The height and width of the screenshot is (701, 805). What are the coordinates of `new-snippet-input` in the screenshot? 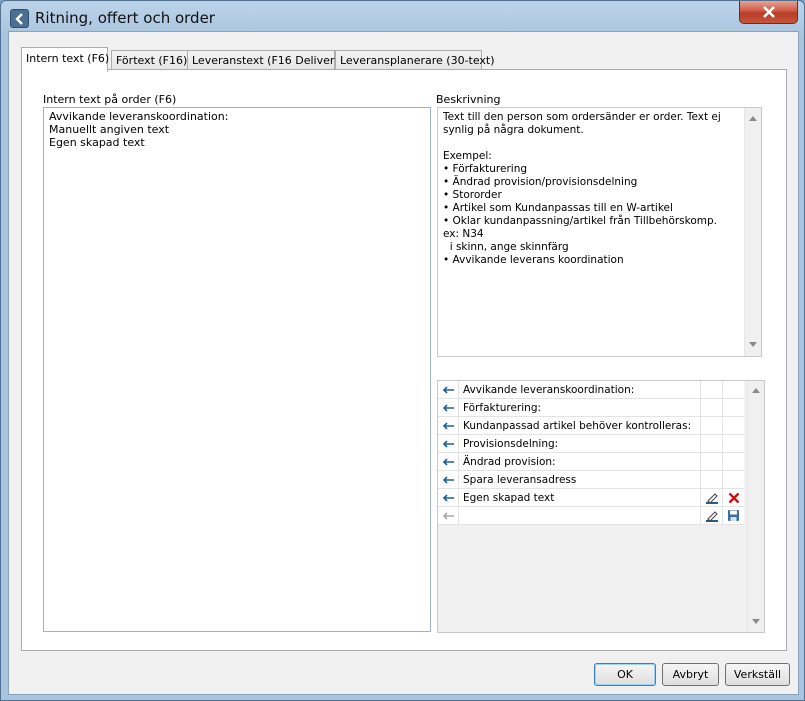 It's located at (578, 516).